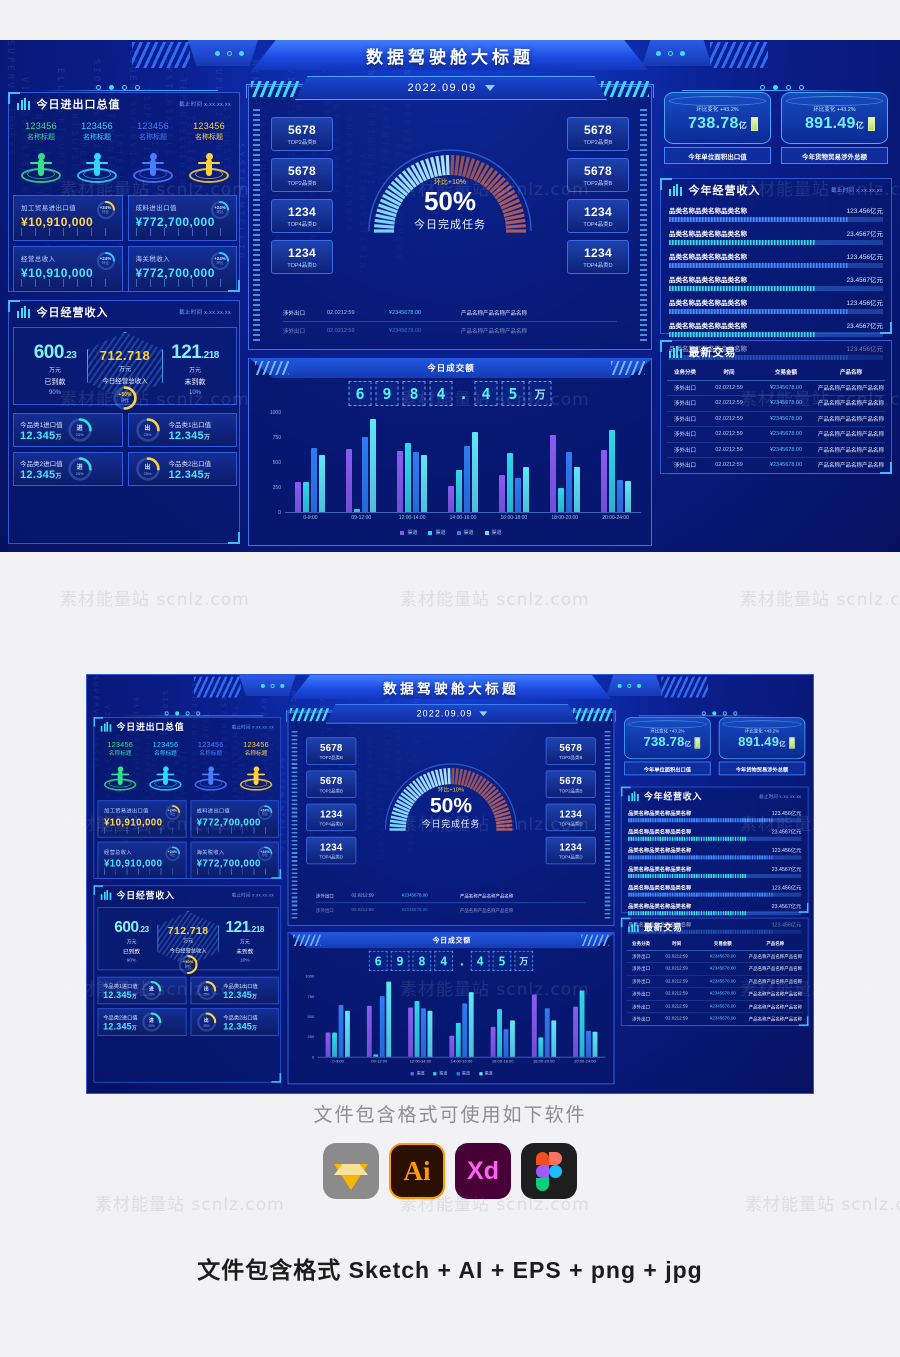  What do you see at coordinates (524, 961) in the screenshot?
I see `turnover-unit: 万` at bounding box center [524, 961].